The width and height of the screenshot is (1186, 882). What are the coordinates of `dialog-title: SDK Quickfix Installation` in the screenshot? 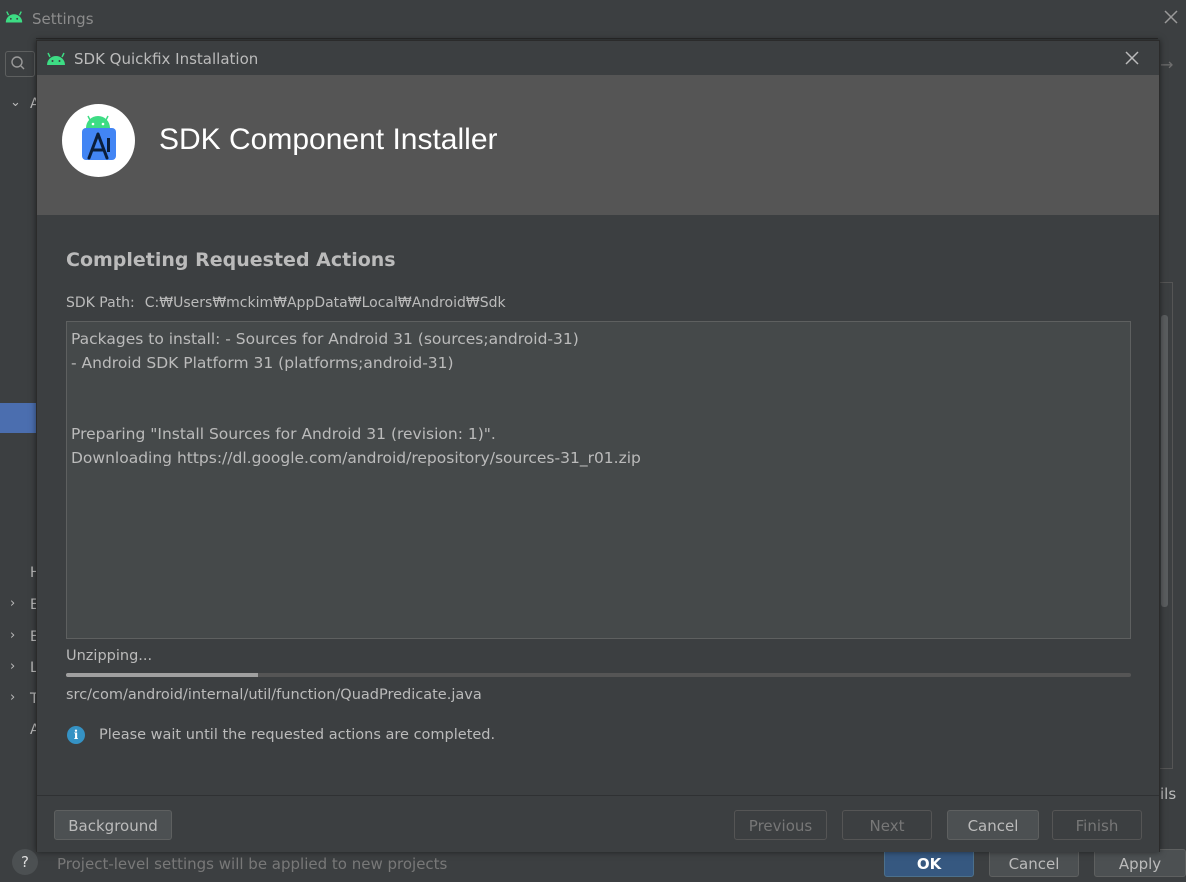 It's located at (166, 59).